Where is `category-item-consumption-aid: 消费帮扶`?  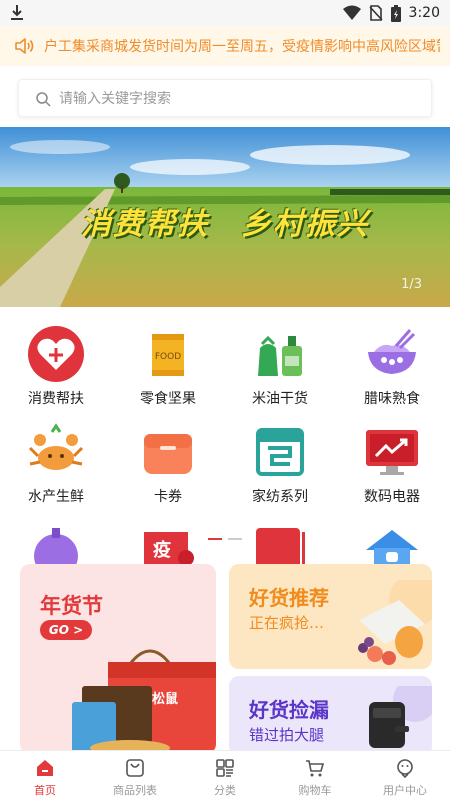
category-item-consumption-aid: 消费帮扶 is located at coordinates (56, 363).